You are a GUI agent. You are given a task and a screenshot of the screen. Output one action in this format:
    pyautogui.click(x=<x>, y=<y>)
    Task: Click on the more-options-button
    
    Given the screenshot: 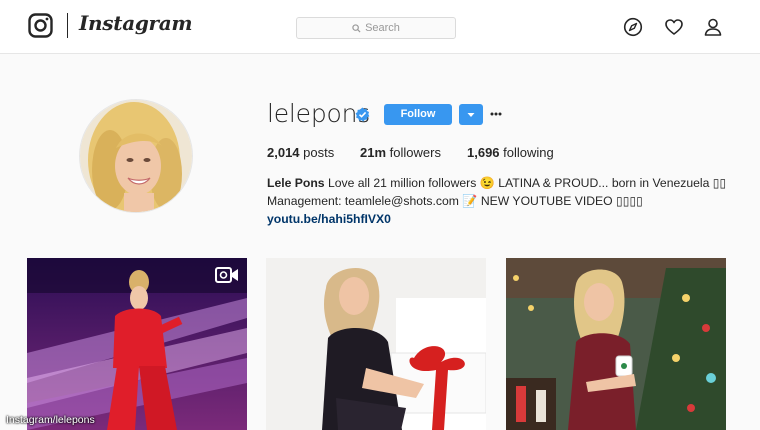 What is the action you would take?
    pyautogui.click(x=496, y=114)
    